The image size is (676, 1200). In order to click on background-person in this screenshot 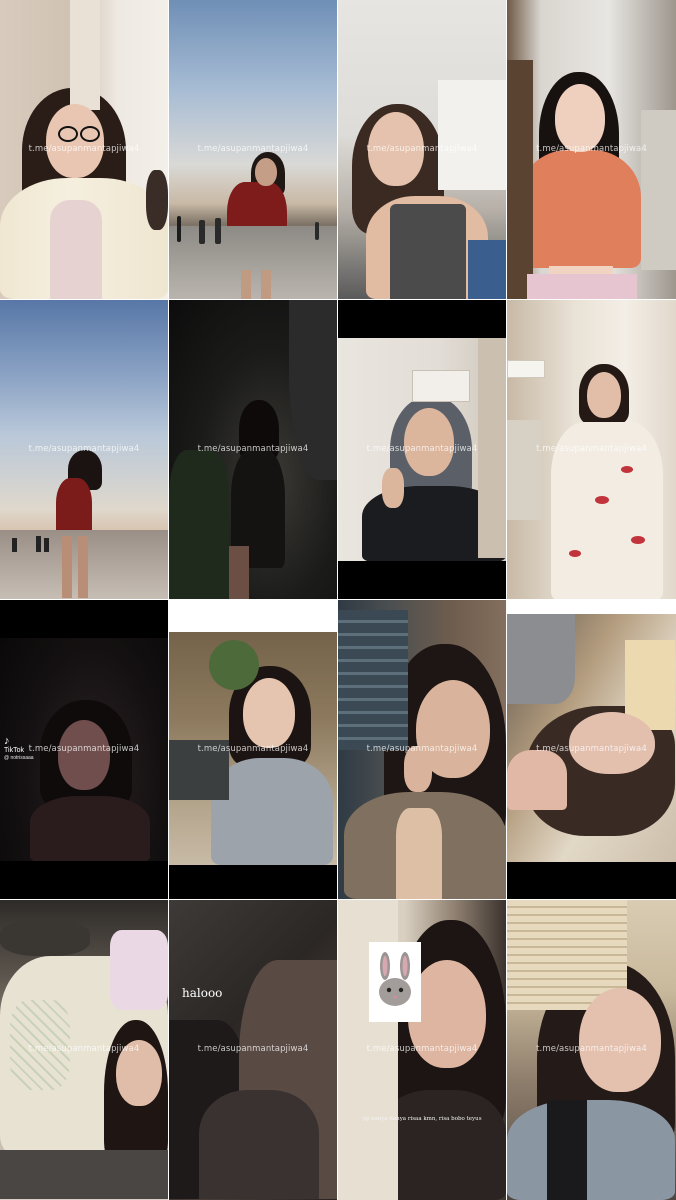, I will do `click(157, 200)`.